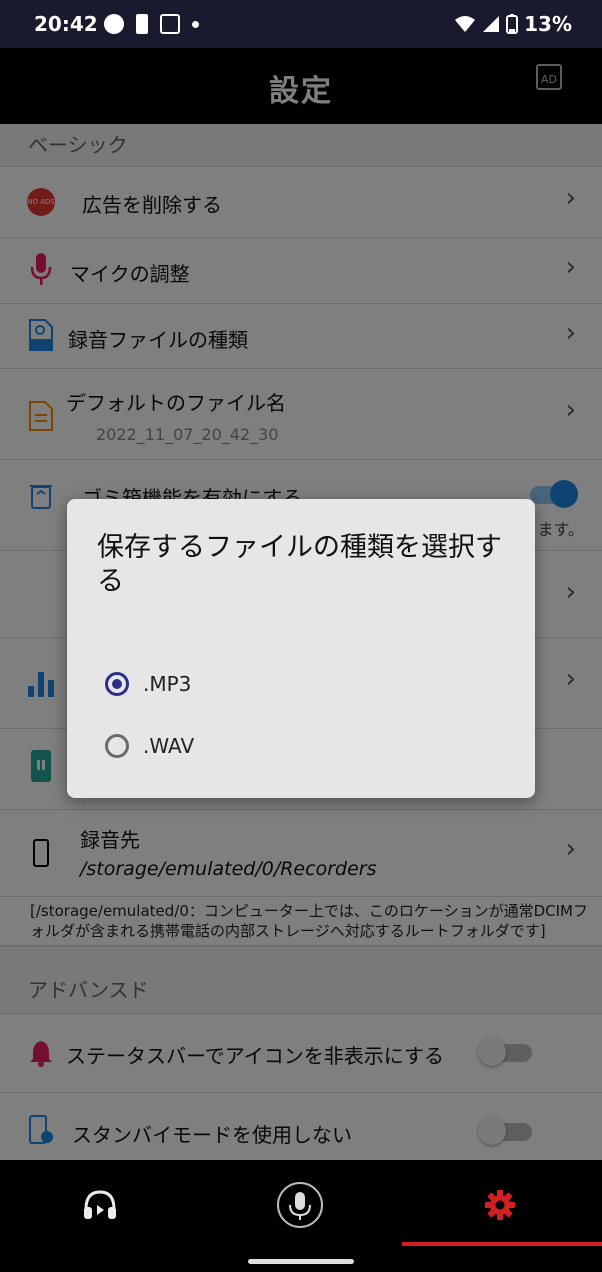 The height and width of the screenshot is (1272, 602). What do you see at coordinates (299, 564) in the screenshot?
I see `dialog-title: 保存するファイルの種類を選択する` at bounding box center [299, 564].